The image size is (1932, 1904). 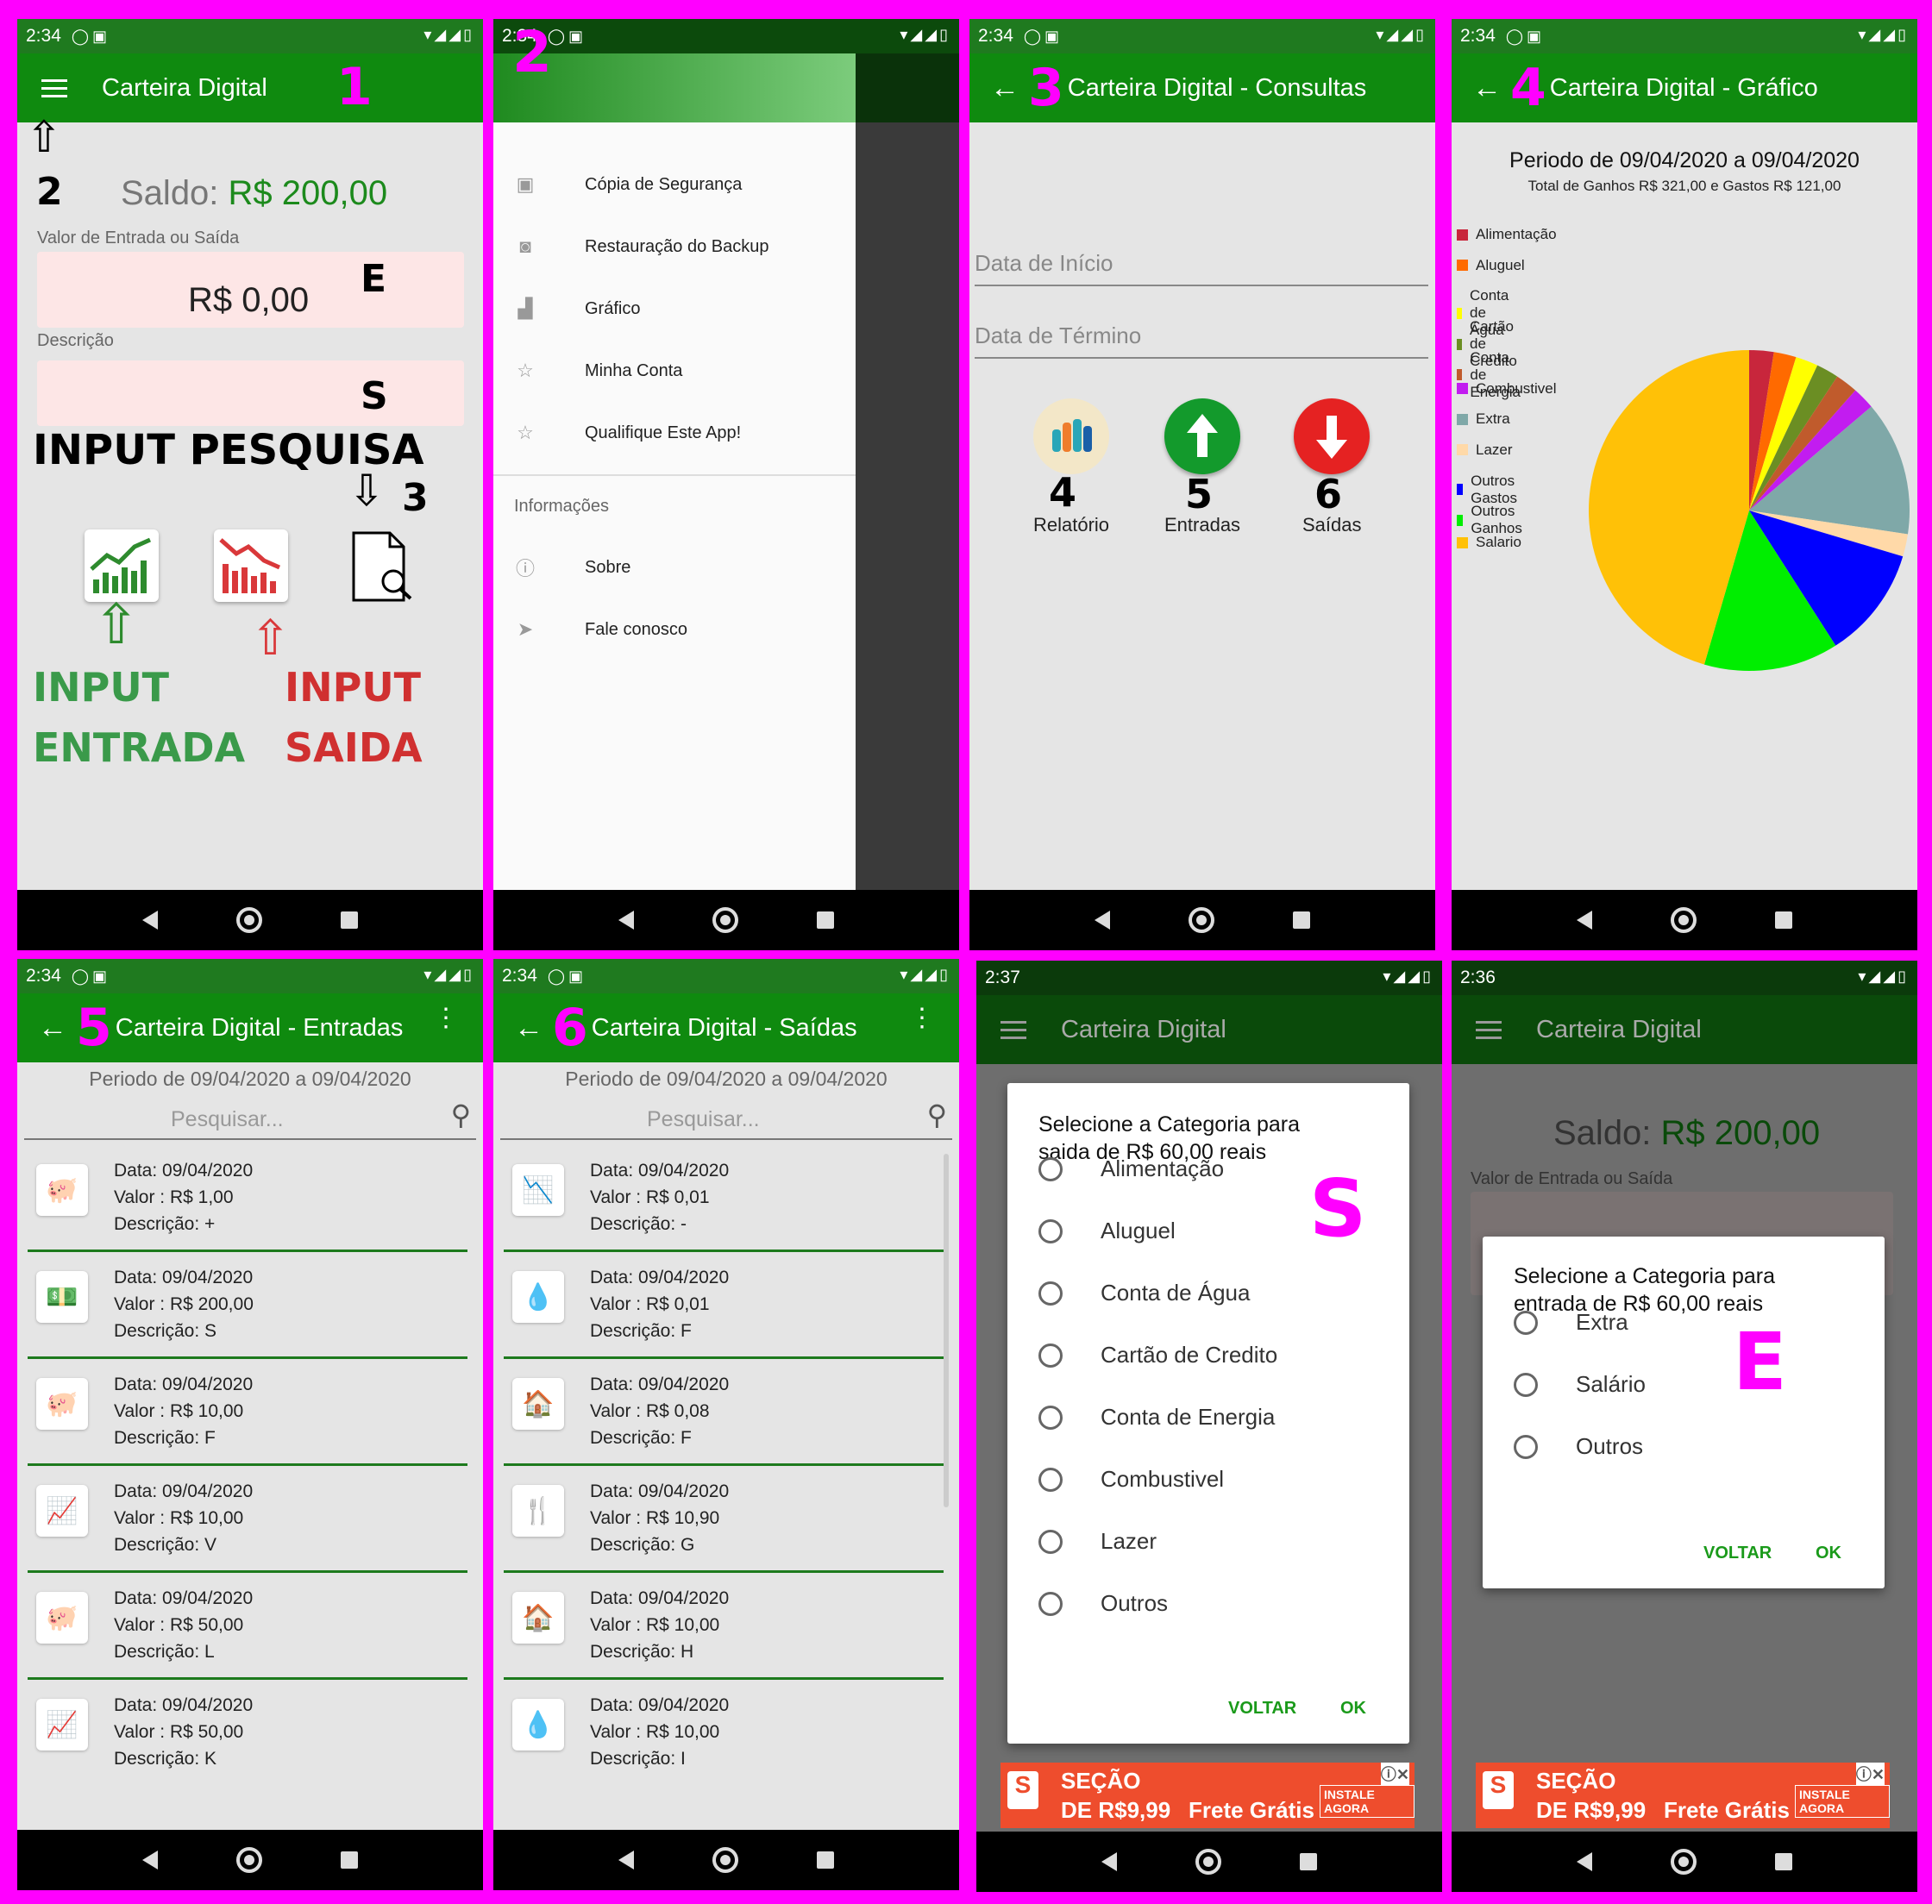 I want to click on option-radio: Aluguel, so click(x=1107, y=1231).